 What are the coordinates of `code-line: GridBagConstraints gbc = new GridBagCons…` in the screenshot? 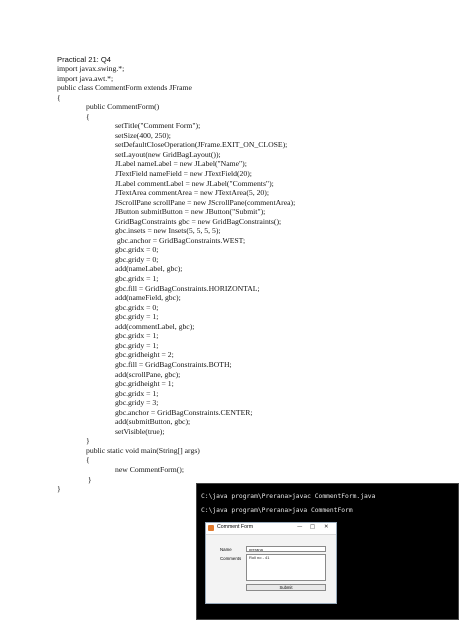 It's located at (198, 221).